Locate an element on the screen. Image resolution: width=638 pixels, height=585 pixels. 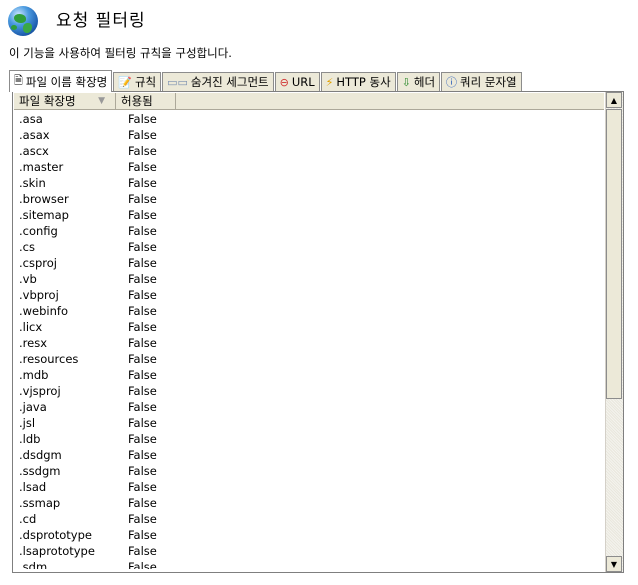
table-row: .lsaprototype False is located at coordinates (309, 551).